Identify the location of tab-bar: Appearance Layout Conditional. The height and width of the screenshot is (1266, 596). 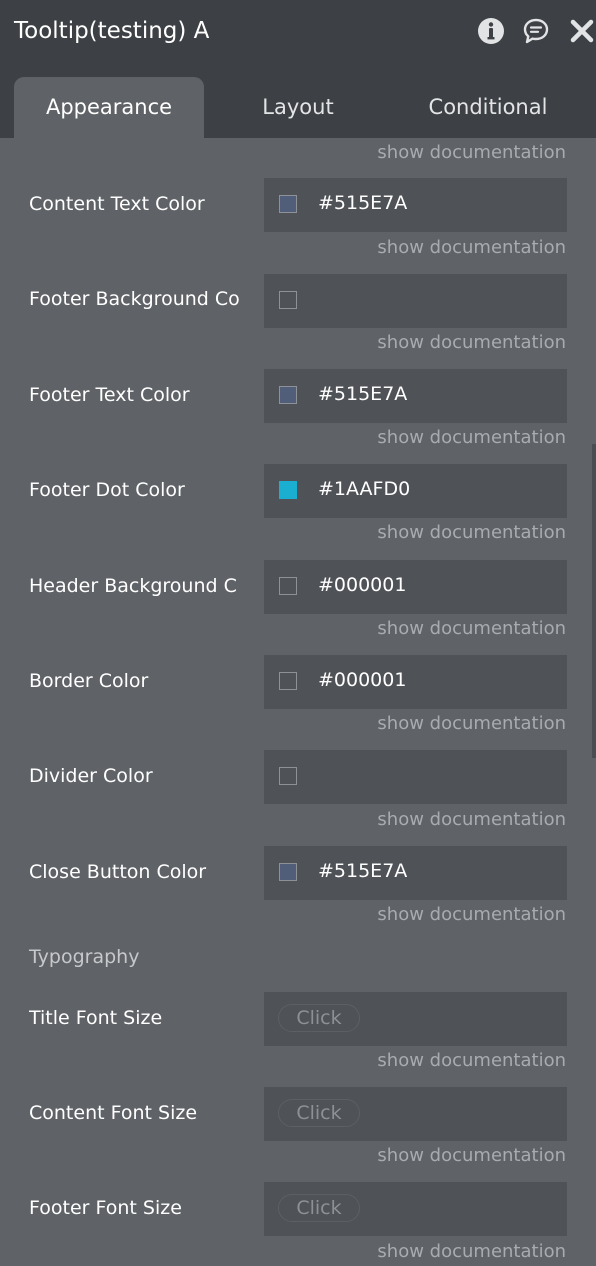
(298, 101).